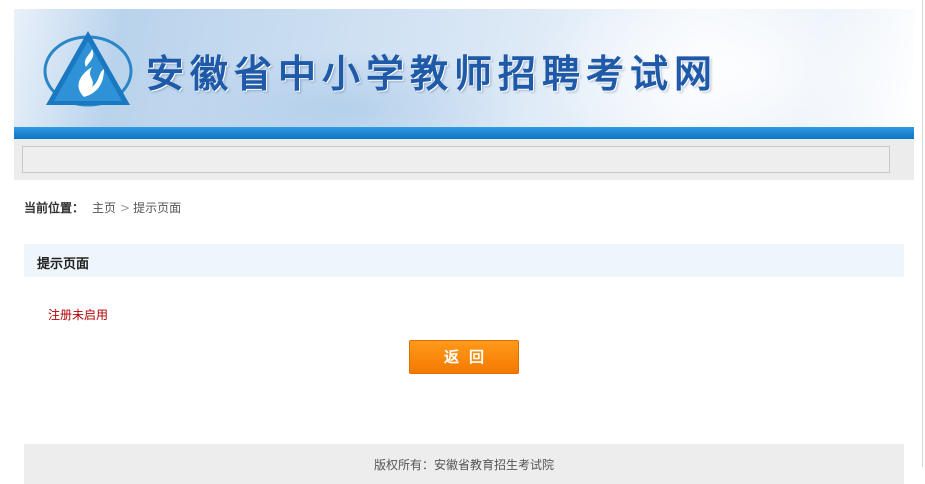 Image resolution: width=925 pixels, height=484 pixels. Describe the element at coordinates (464, 133) in the screenshot. I see `header-accent-bar` at that location.